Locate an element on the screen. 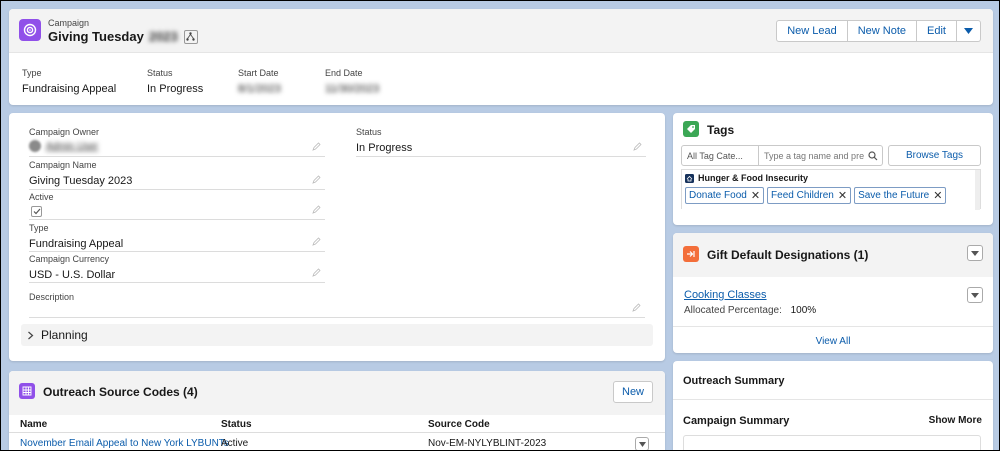 This screenshot has width=1000, height=451. column-header-name: Name is located at coordinates (33, 424).